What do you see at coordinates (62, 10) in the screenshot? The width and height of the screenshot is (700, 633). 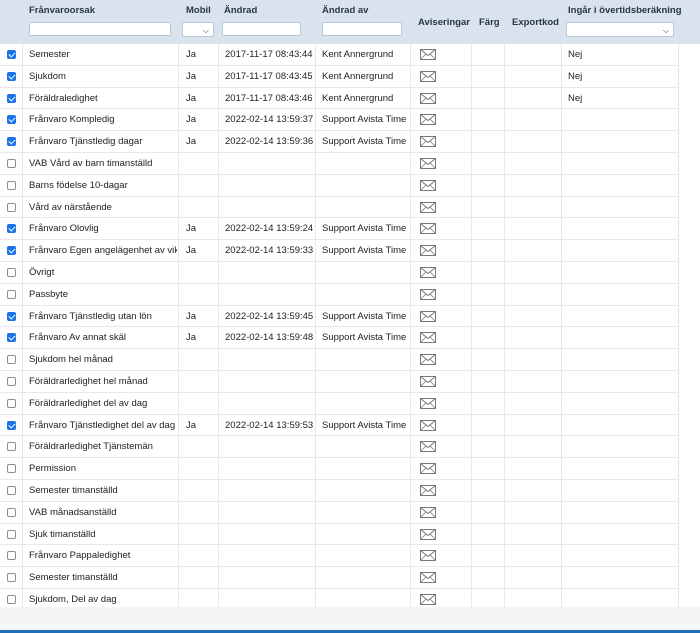 I see `col-header-reason: Frånvaroorsak` at bounding box center [62, 10].